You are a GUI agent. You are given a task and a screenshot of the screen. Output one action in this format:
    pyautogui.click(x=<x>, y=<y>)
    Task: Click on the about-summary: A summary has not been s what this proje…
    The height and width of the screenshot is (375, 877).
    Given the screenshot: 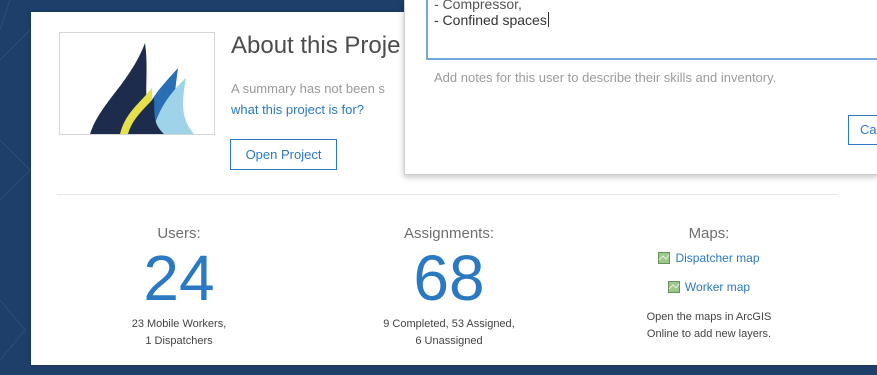 What is the action you would take?
    pyautogui.click(x=308, y=99)
    